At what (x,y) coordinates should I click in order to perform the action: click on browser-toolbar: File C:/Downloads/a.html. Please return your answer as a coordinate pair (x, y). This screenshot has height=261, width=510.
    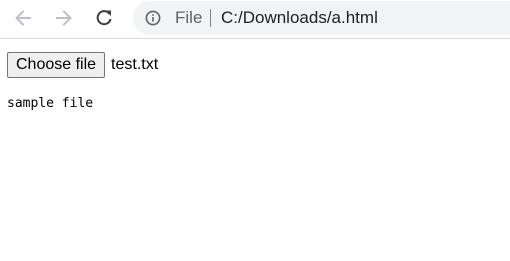
    Looking at the image, I should click on (255, 19).